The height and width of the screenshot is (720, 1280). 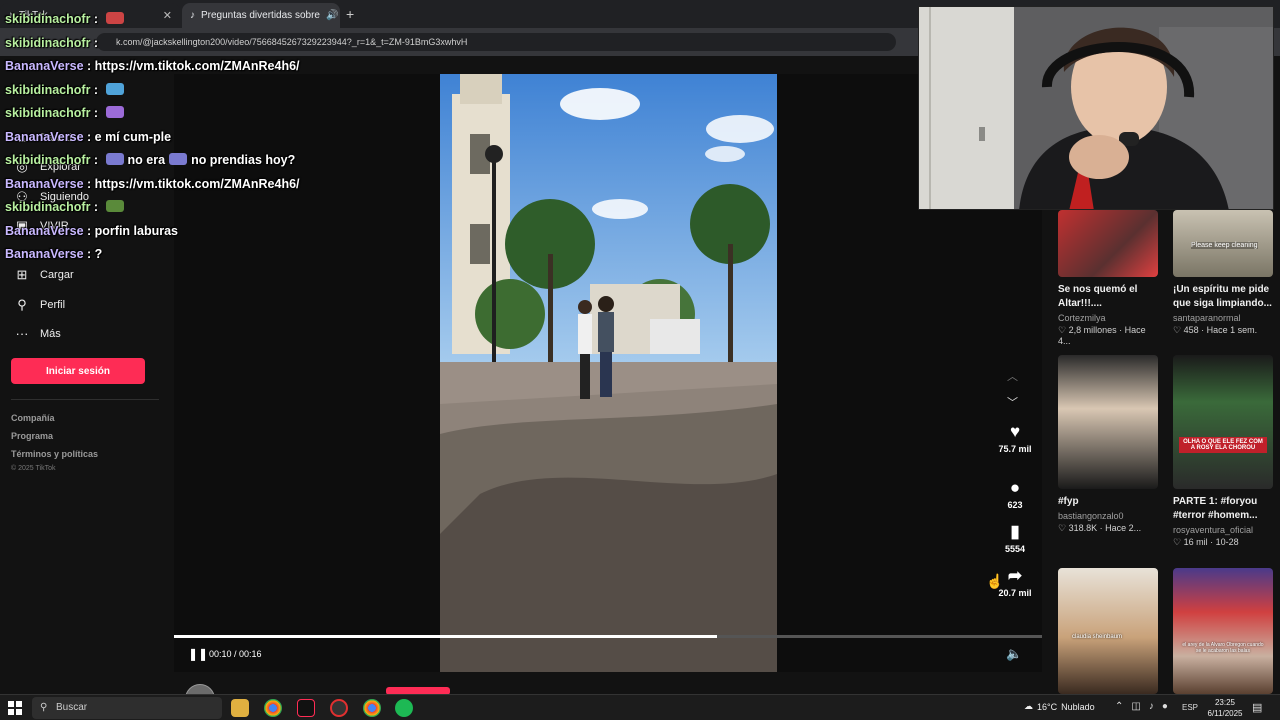 I want to click on footer-link-company: Compañía, so click(x=33, y=418).